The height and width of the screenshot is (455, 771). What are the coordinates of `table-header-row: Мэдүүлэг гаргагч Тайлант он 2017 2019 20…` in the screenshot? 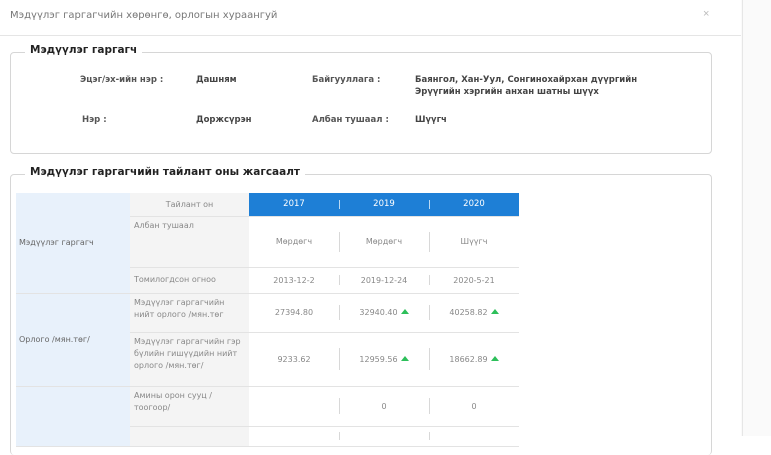 It's located at (267, 243).